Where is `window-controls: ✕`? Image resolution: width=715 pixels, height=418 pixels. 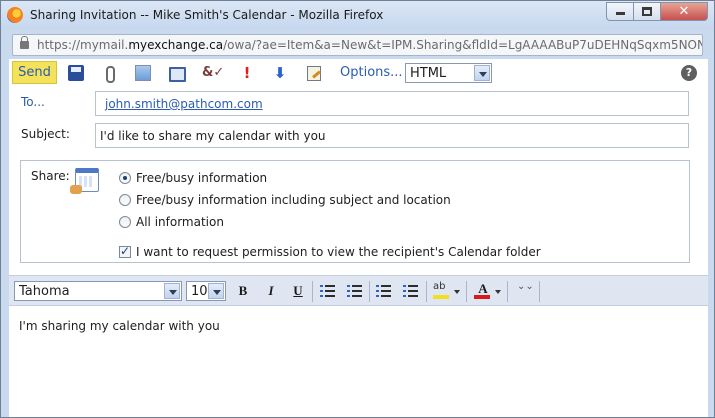 window-controls: ✕ is located at coordinates (657, 11).